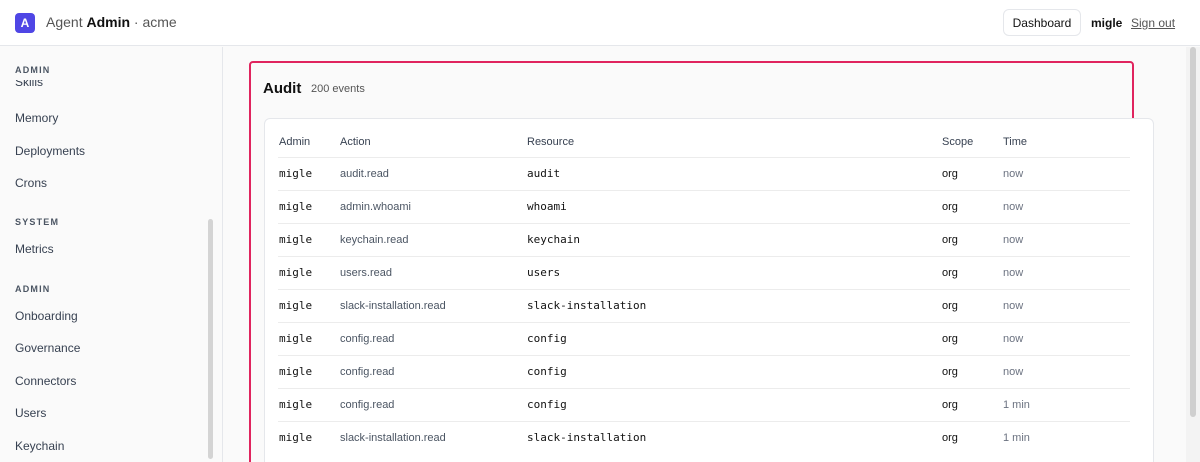  What do you see at coordinates (704, 239) in the screenshot?
I see `table-row: migle keychain.read keychain org now` at bounding box center [704, 239].